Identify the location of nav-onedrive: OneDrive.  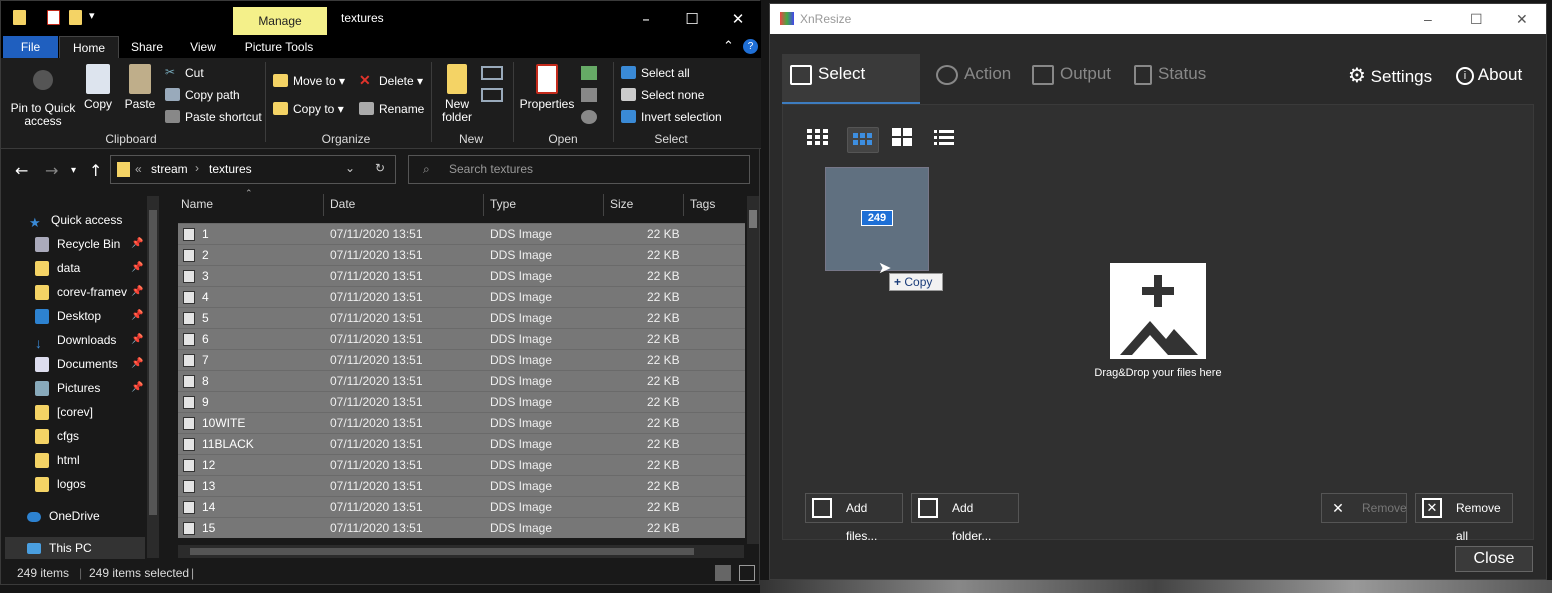
(63, 516).